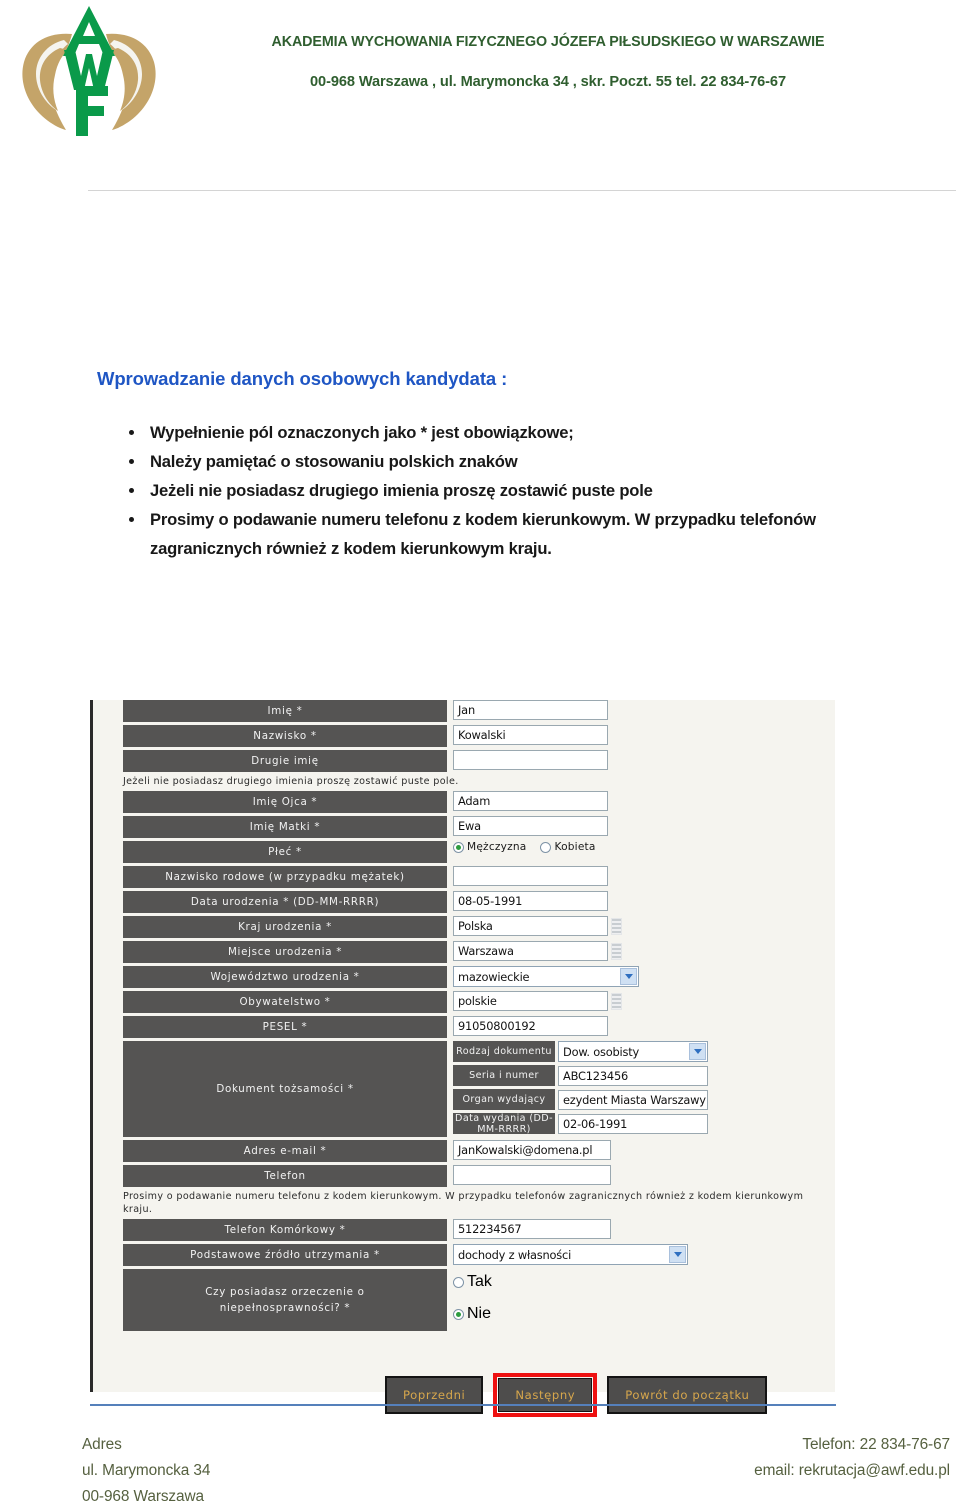  What do you see at coordinates (285, 927) in the screenshot?
I see `label-birth-country: Kraj urodzenia *` at bounding box center [285, 927].